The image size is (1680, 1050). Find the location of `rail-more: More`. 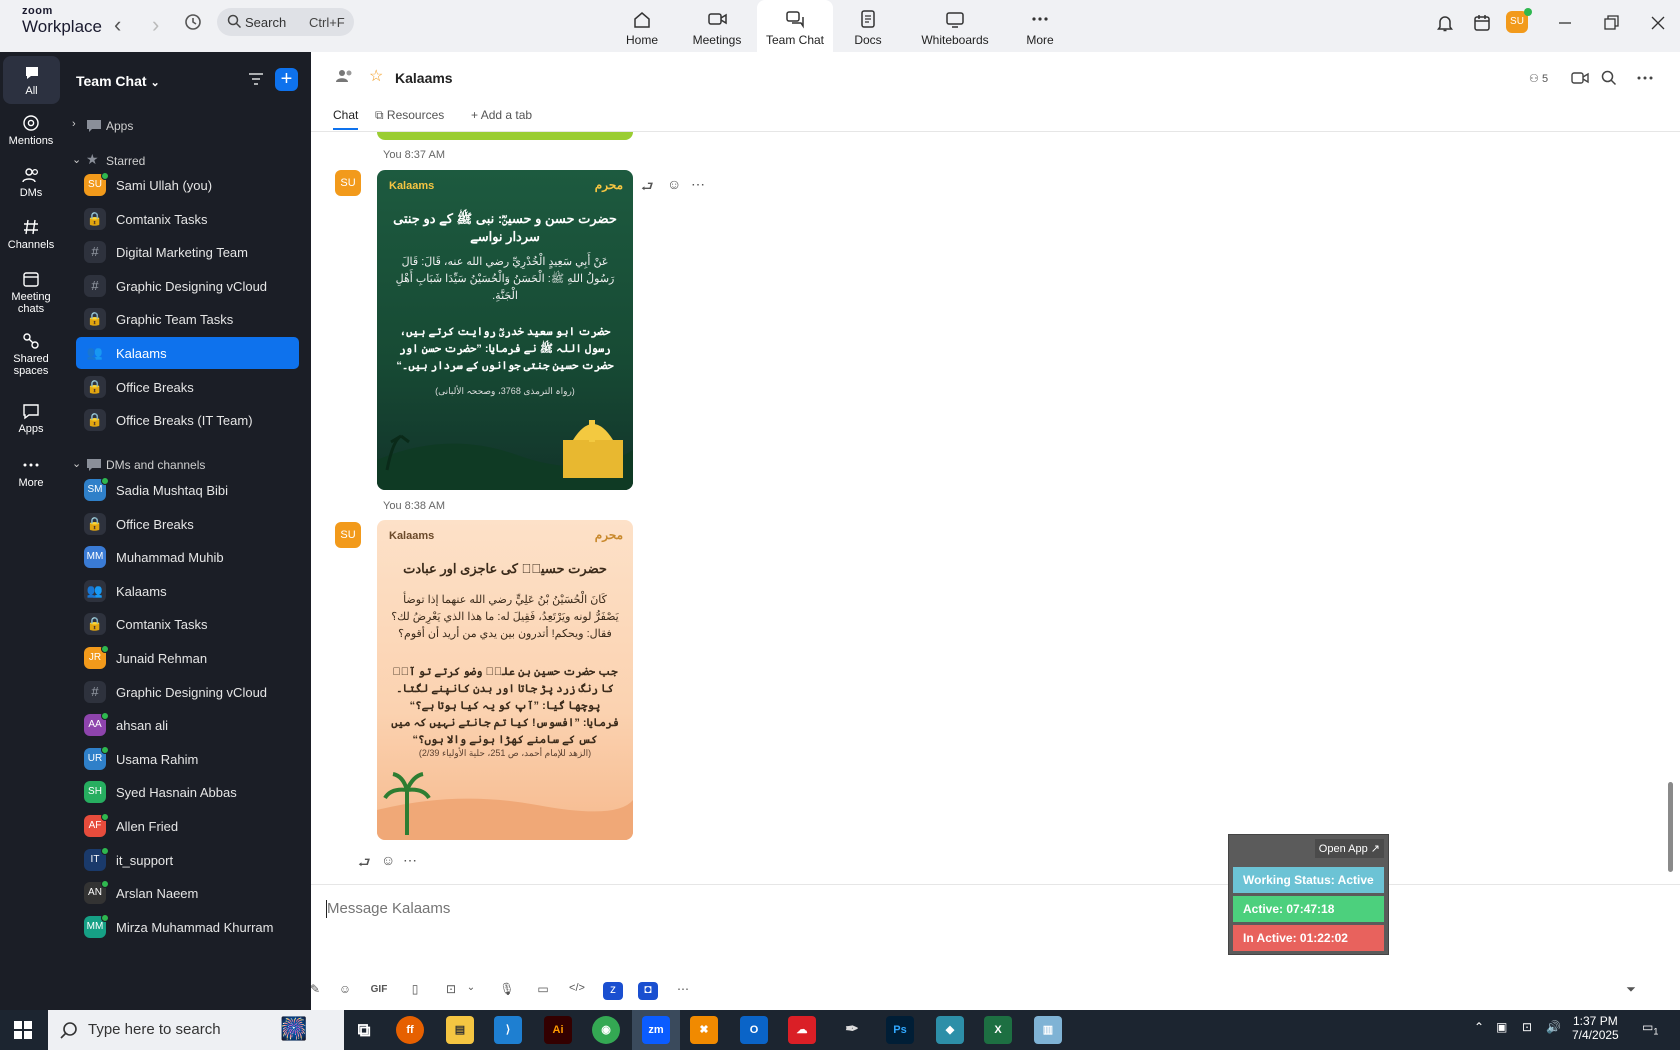

rail-more: More is located at coordinates (31, 472).